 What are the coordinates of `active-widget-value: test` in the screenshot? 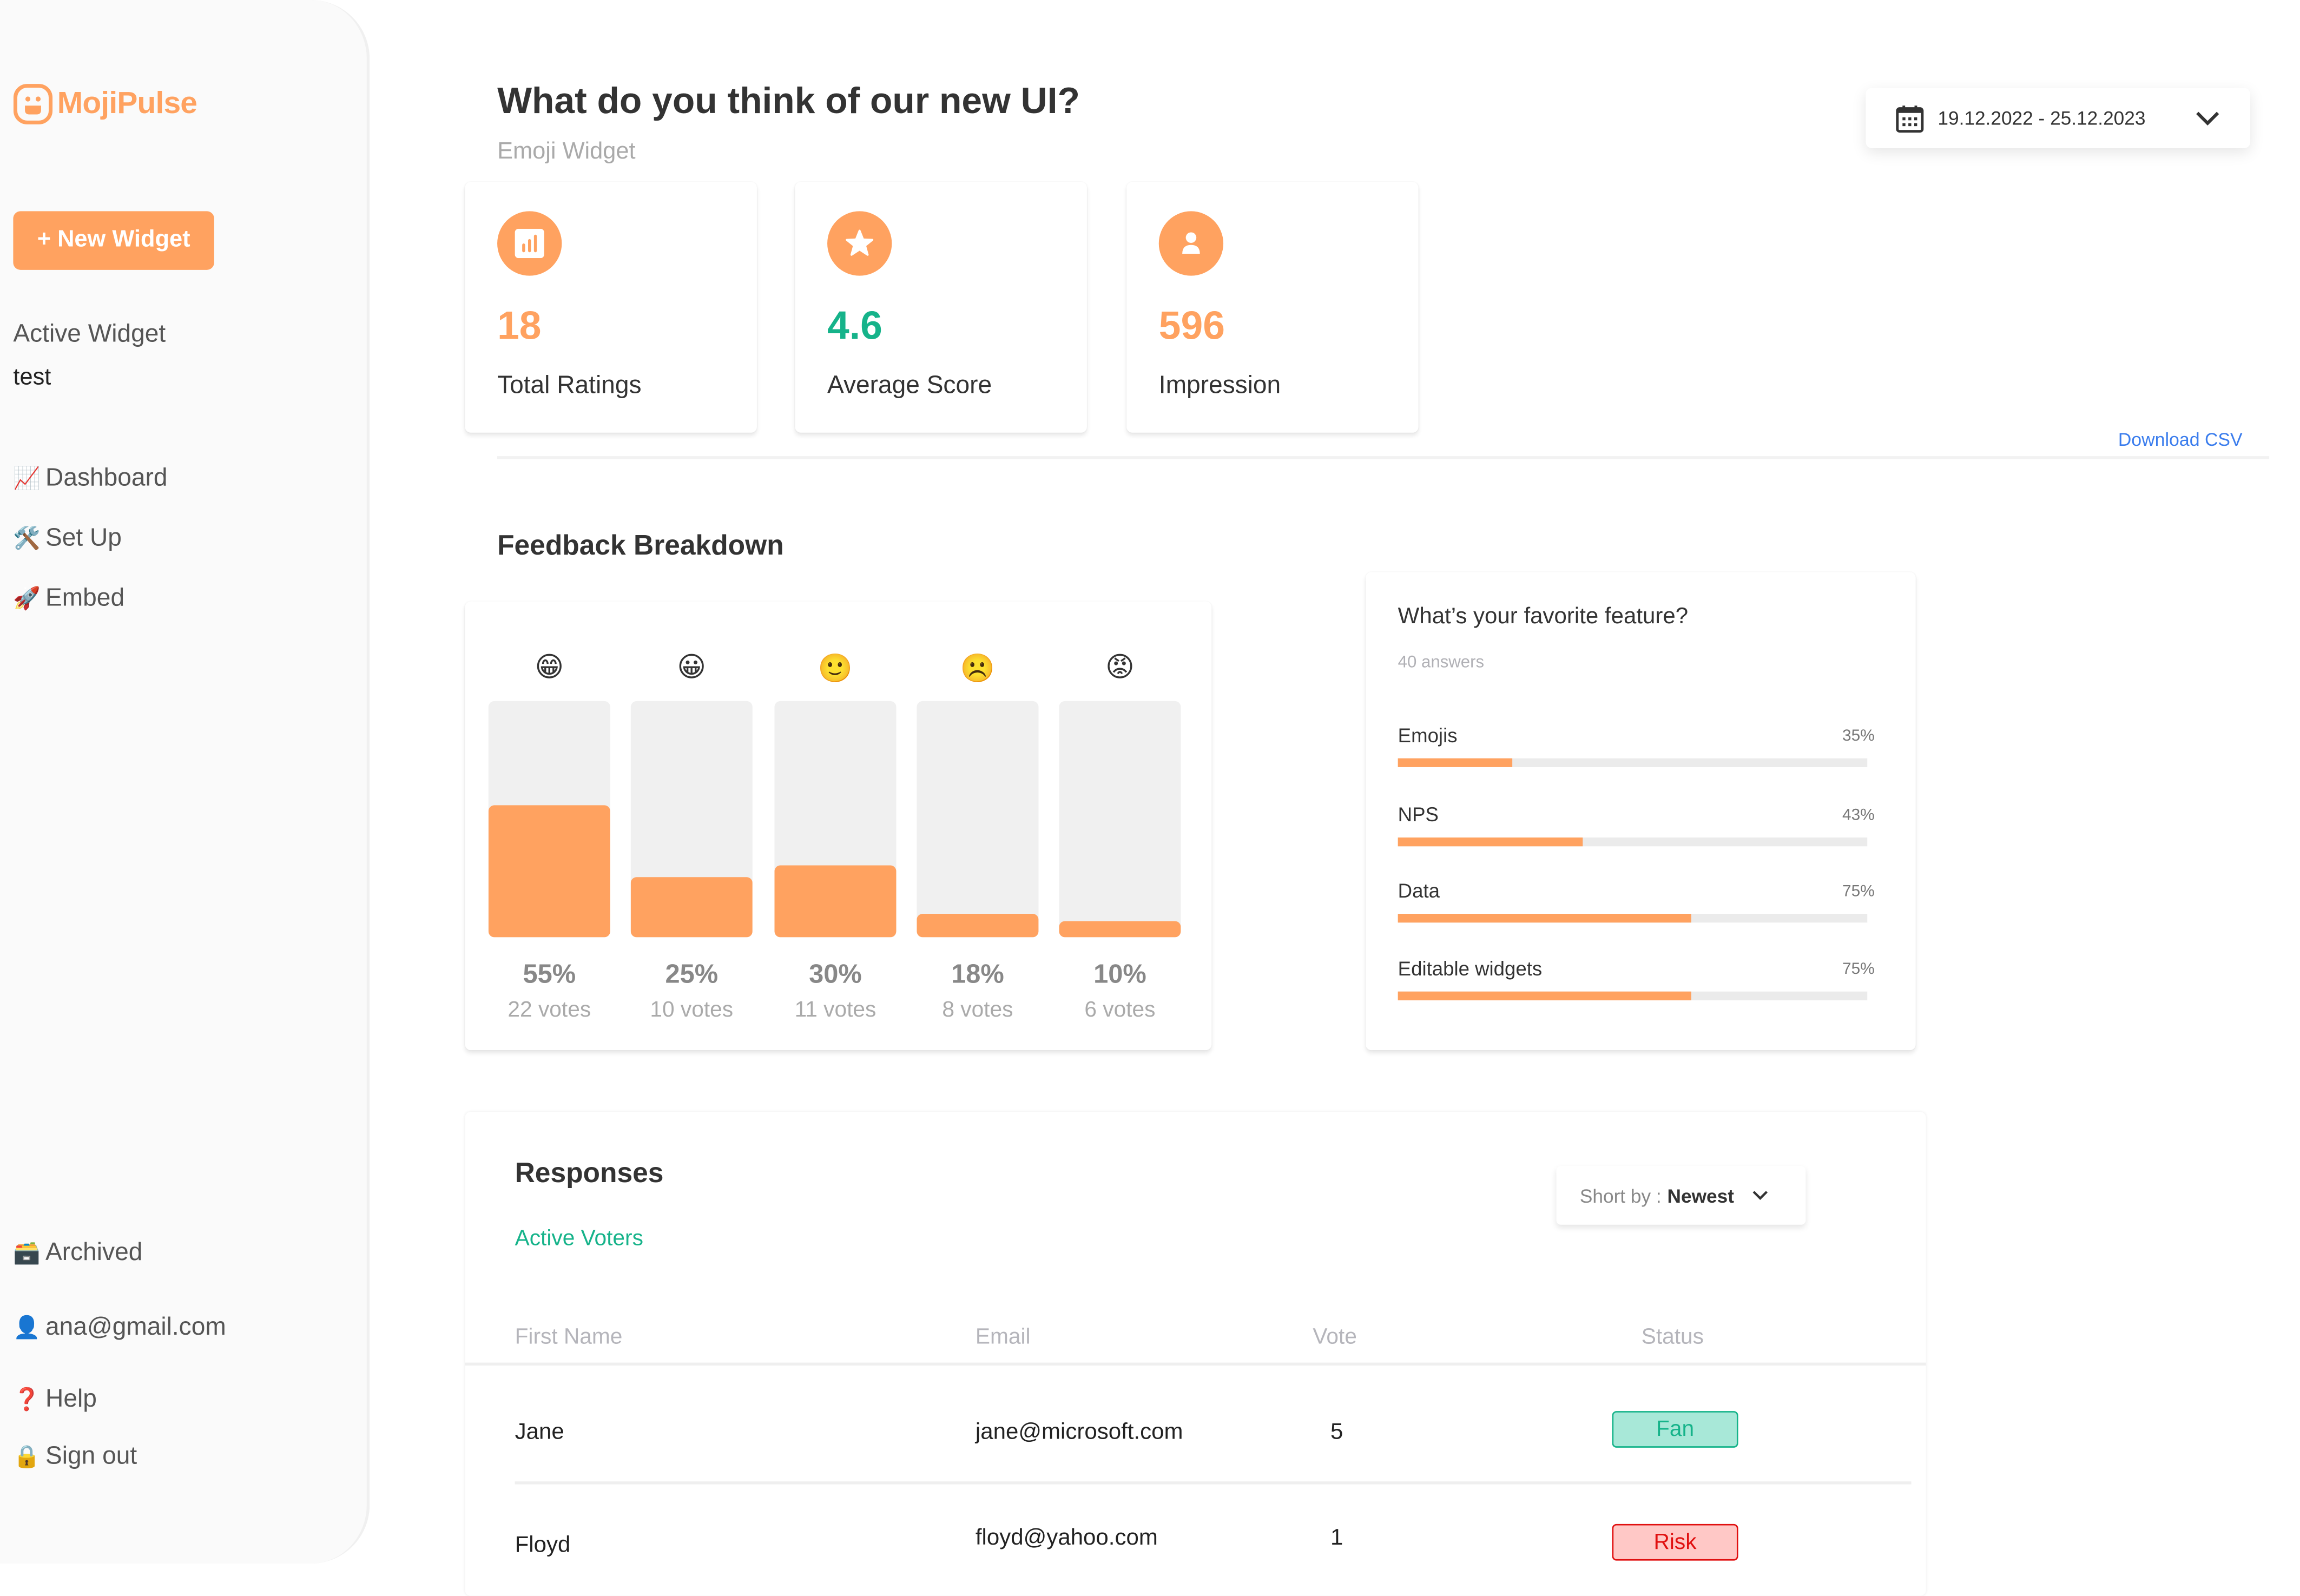 It's located at (32, 378).